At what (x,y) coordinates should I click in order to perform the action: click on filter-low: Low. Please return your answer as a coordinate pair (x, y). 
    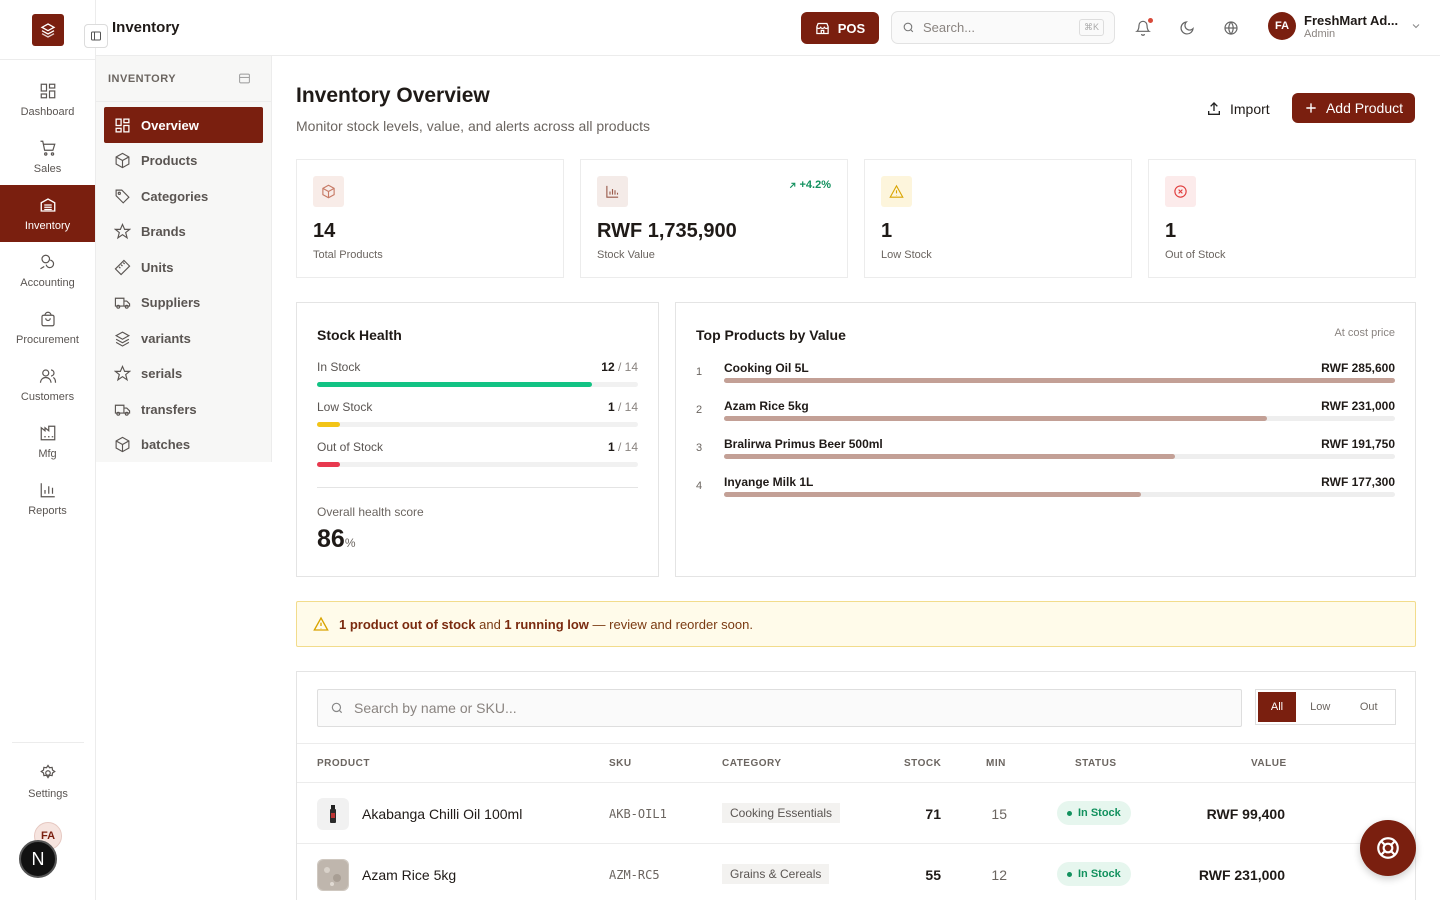
    Looking at the image, I should click on (1320, 707).